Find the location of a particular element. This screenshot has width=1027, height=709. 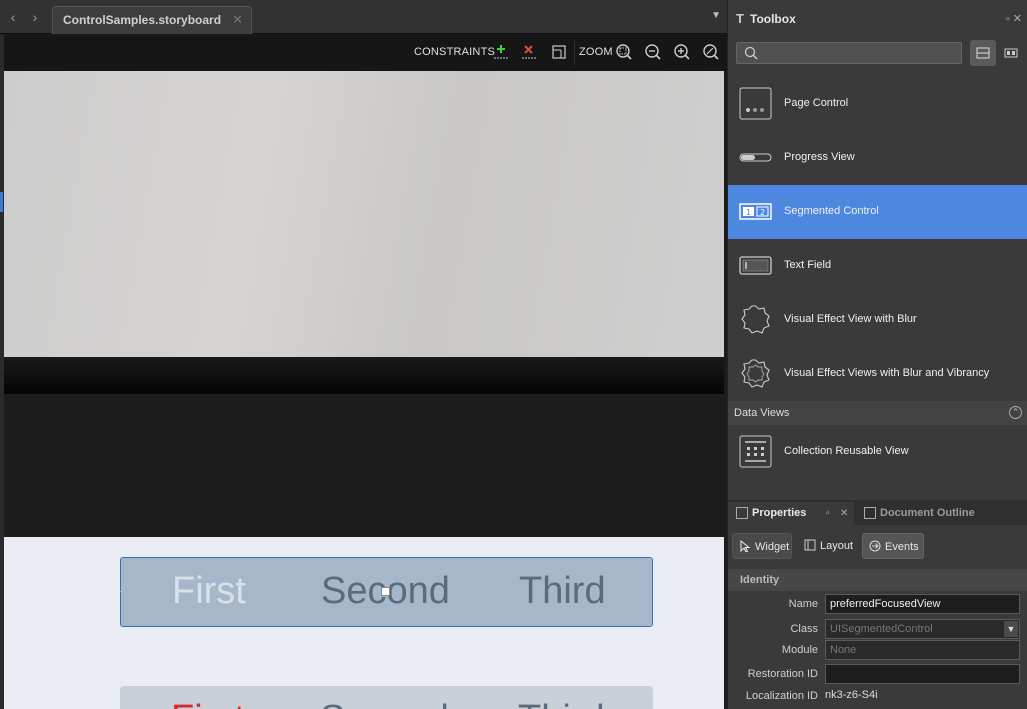

zoom-out-icon is located at coordinates (653, 52).